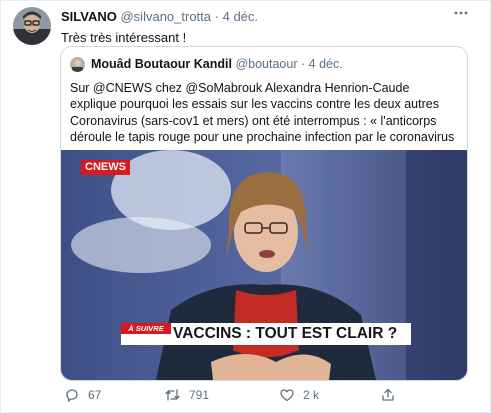 Image resolution: width=491 pixels, height=413 pixels. What do you see at coordinates (245, 397) in the screenshot?
I see `tweet-actions: 67 791 2 k` at bounding box center [245, 397].